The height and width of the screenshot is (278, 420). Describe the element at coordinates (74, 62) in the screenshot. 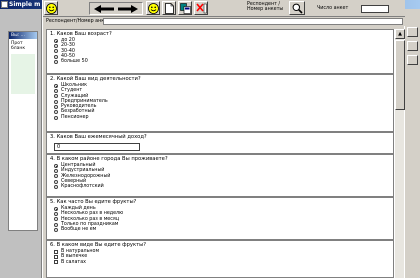

I see `option-label: больше 50` at that location.